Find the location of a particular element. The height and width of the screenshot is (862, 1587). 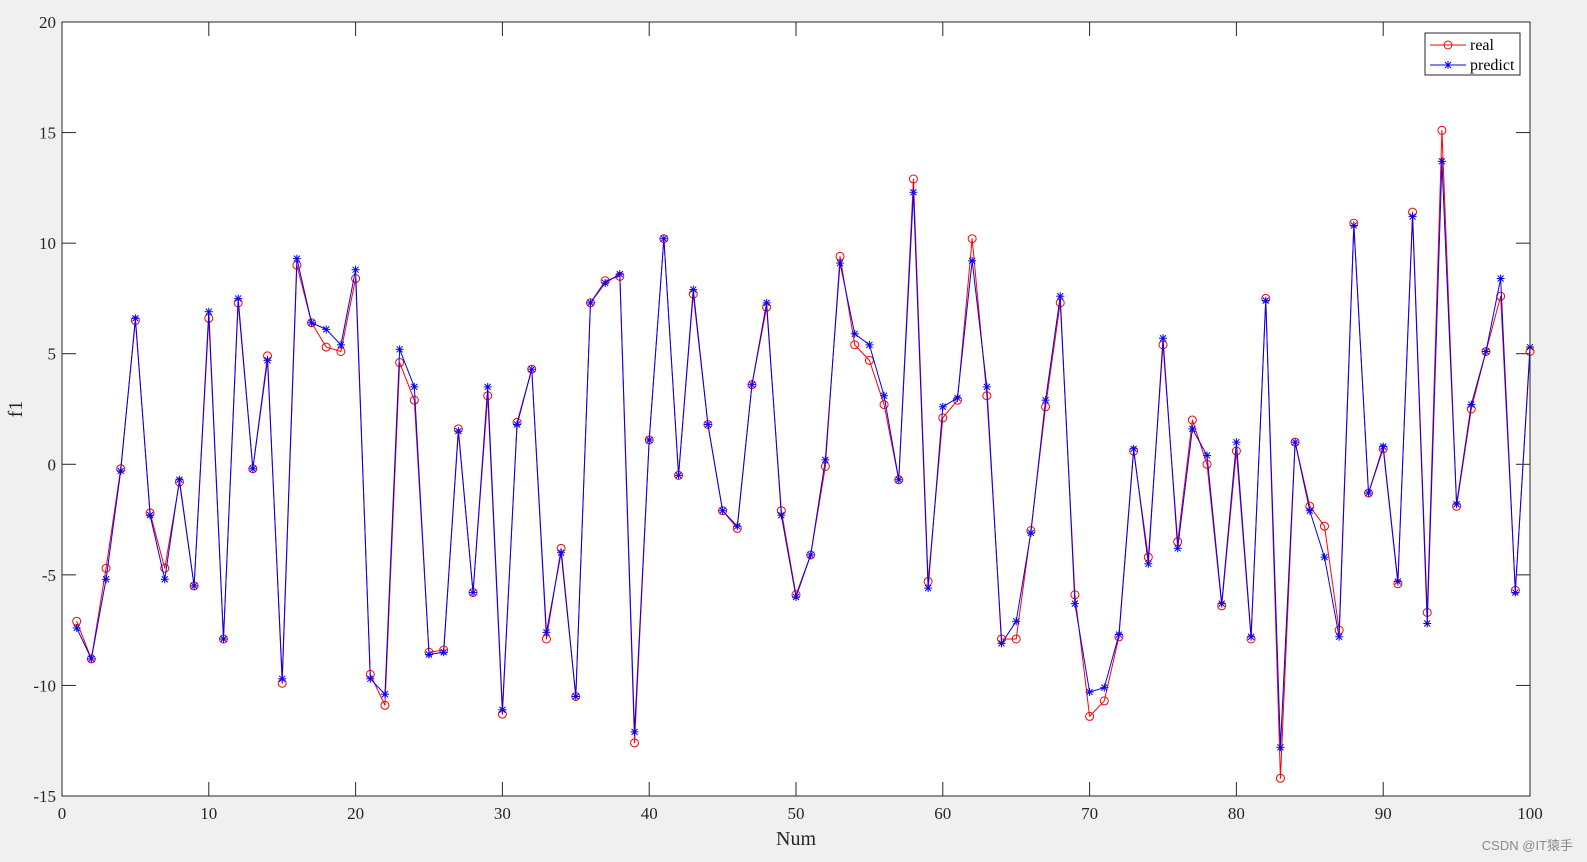

legend-predict-label: predict is located at coordinates (1492, 65).